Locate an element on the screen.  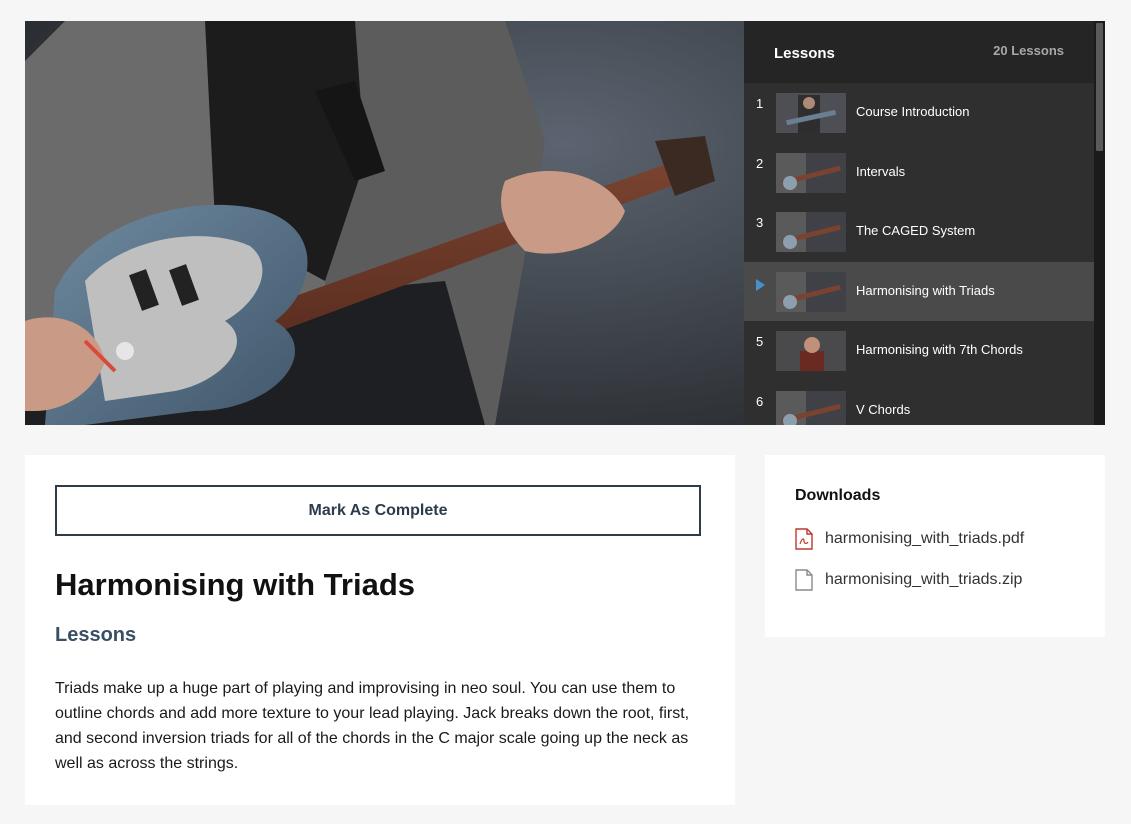
lessons-scrollbar is located at coordinates (1099, 223).